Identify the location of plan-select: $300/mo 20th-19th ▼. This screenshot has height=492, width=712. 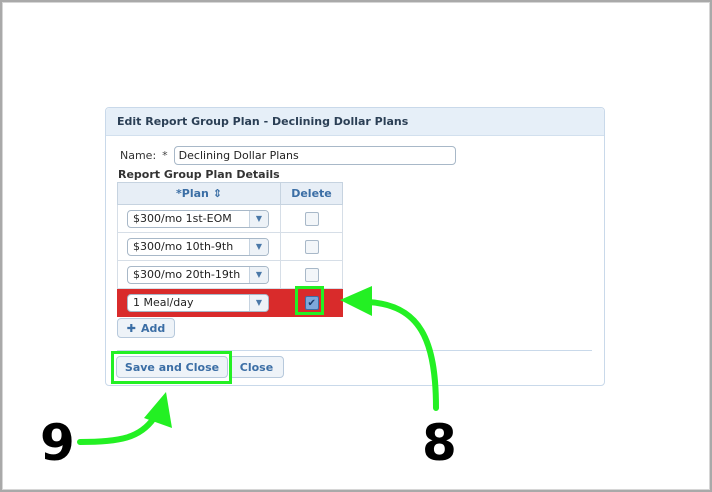
(198, 274).